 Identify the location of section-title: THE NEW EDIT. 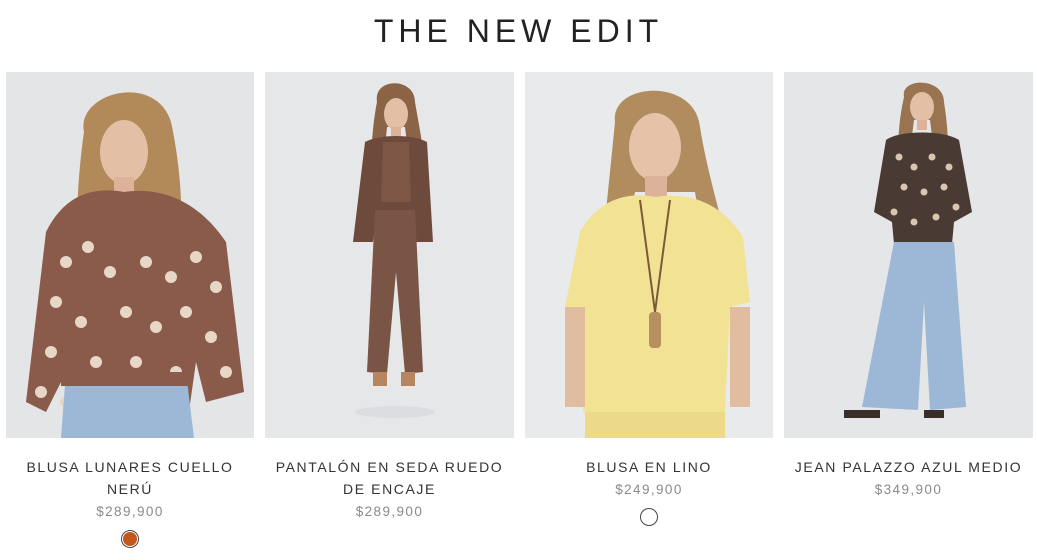
(518, 31).